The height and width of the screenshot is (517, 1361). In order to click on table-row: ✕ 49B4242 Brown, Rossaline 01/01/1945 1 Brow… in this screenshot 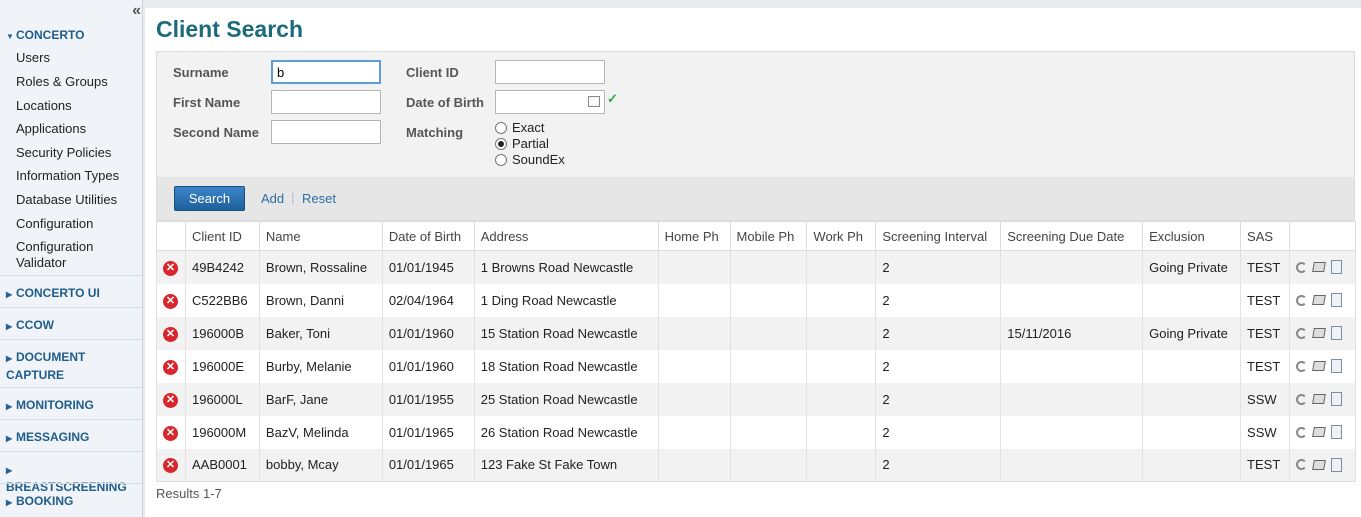, I will do `click(756, 267)`.